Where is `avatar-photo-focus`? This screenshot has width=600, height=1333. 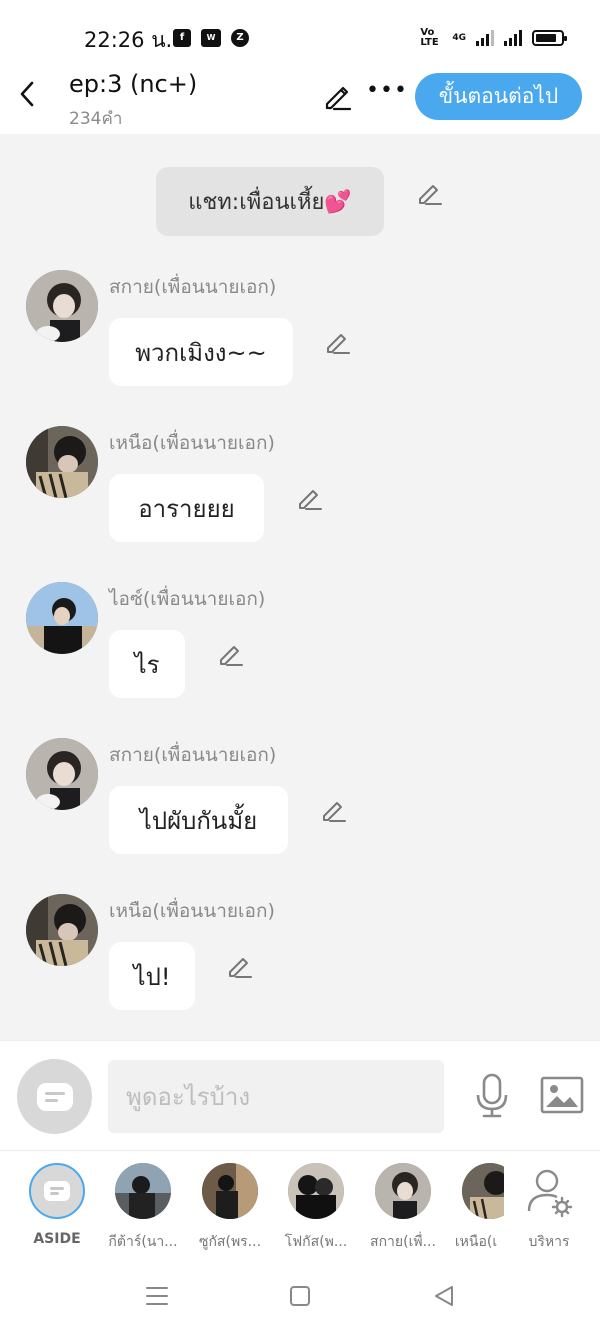
avatar-photo-focus is located at coordinates (316, 1191).